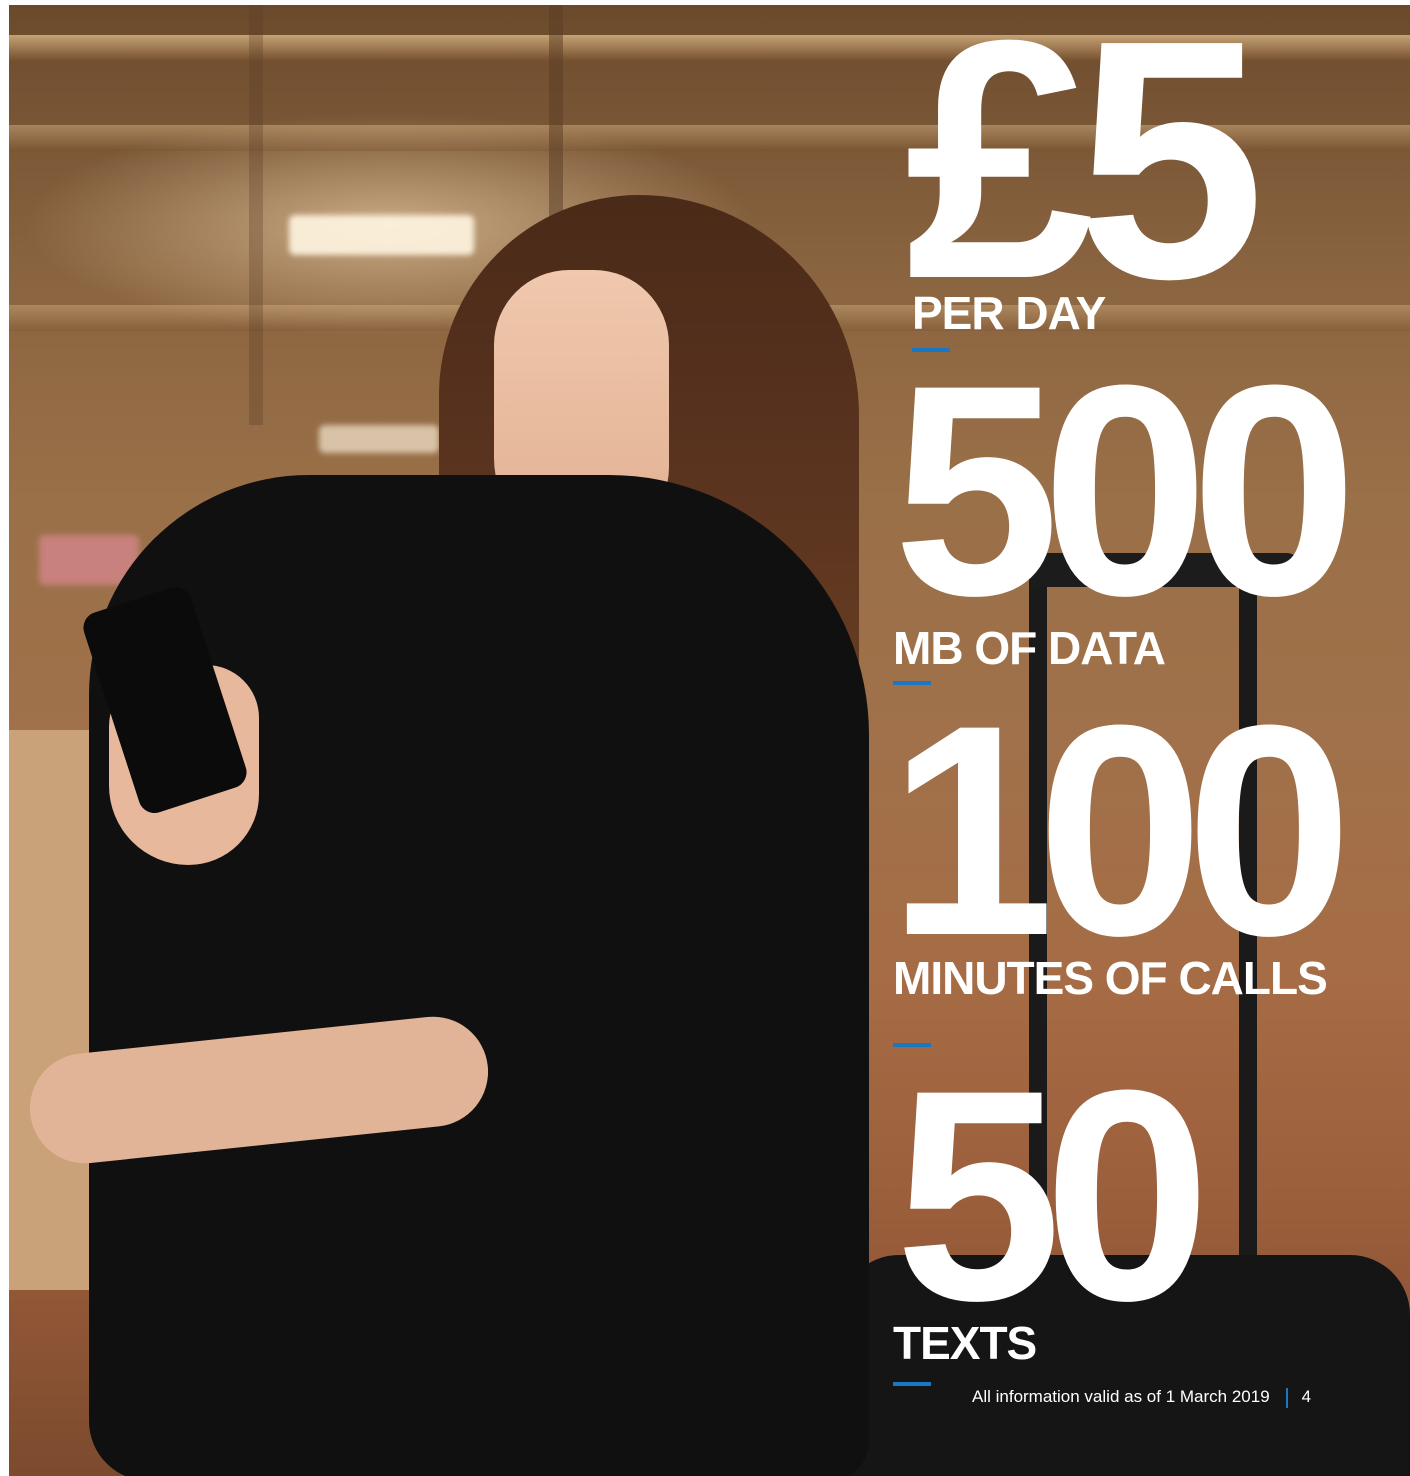 The image size is (1410, 1476). What do you see at coordinates (256, 215) in the screenshot?
I see `ceiling-pillar` at bounding box center [256, 215].